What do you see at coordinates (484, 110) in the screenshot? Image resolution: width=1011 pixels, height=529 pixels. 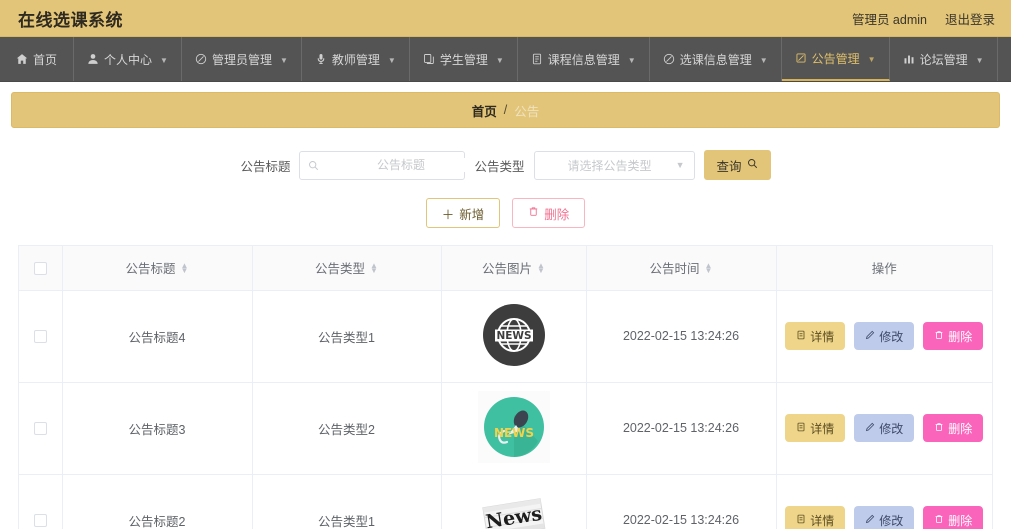 I see `breadcrumb-root: 首页` at bounding box center [484, 110].